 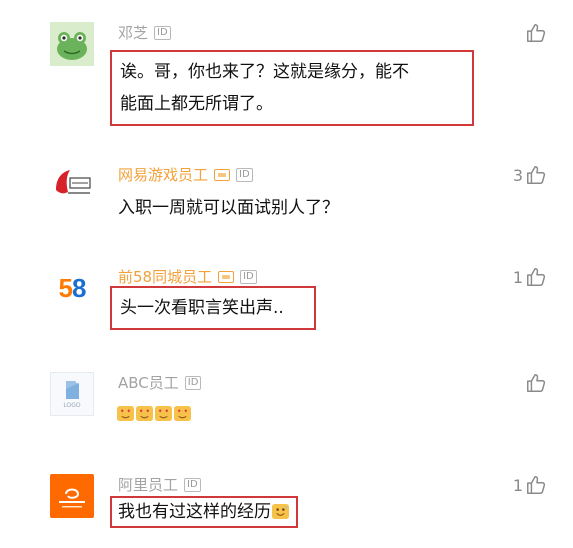 I want to click on comment-content-highlighted: 我也有过这样的经历, so click(x=204, y=512).